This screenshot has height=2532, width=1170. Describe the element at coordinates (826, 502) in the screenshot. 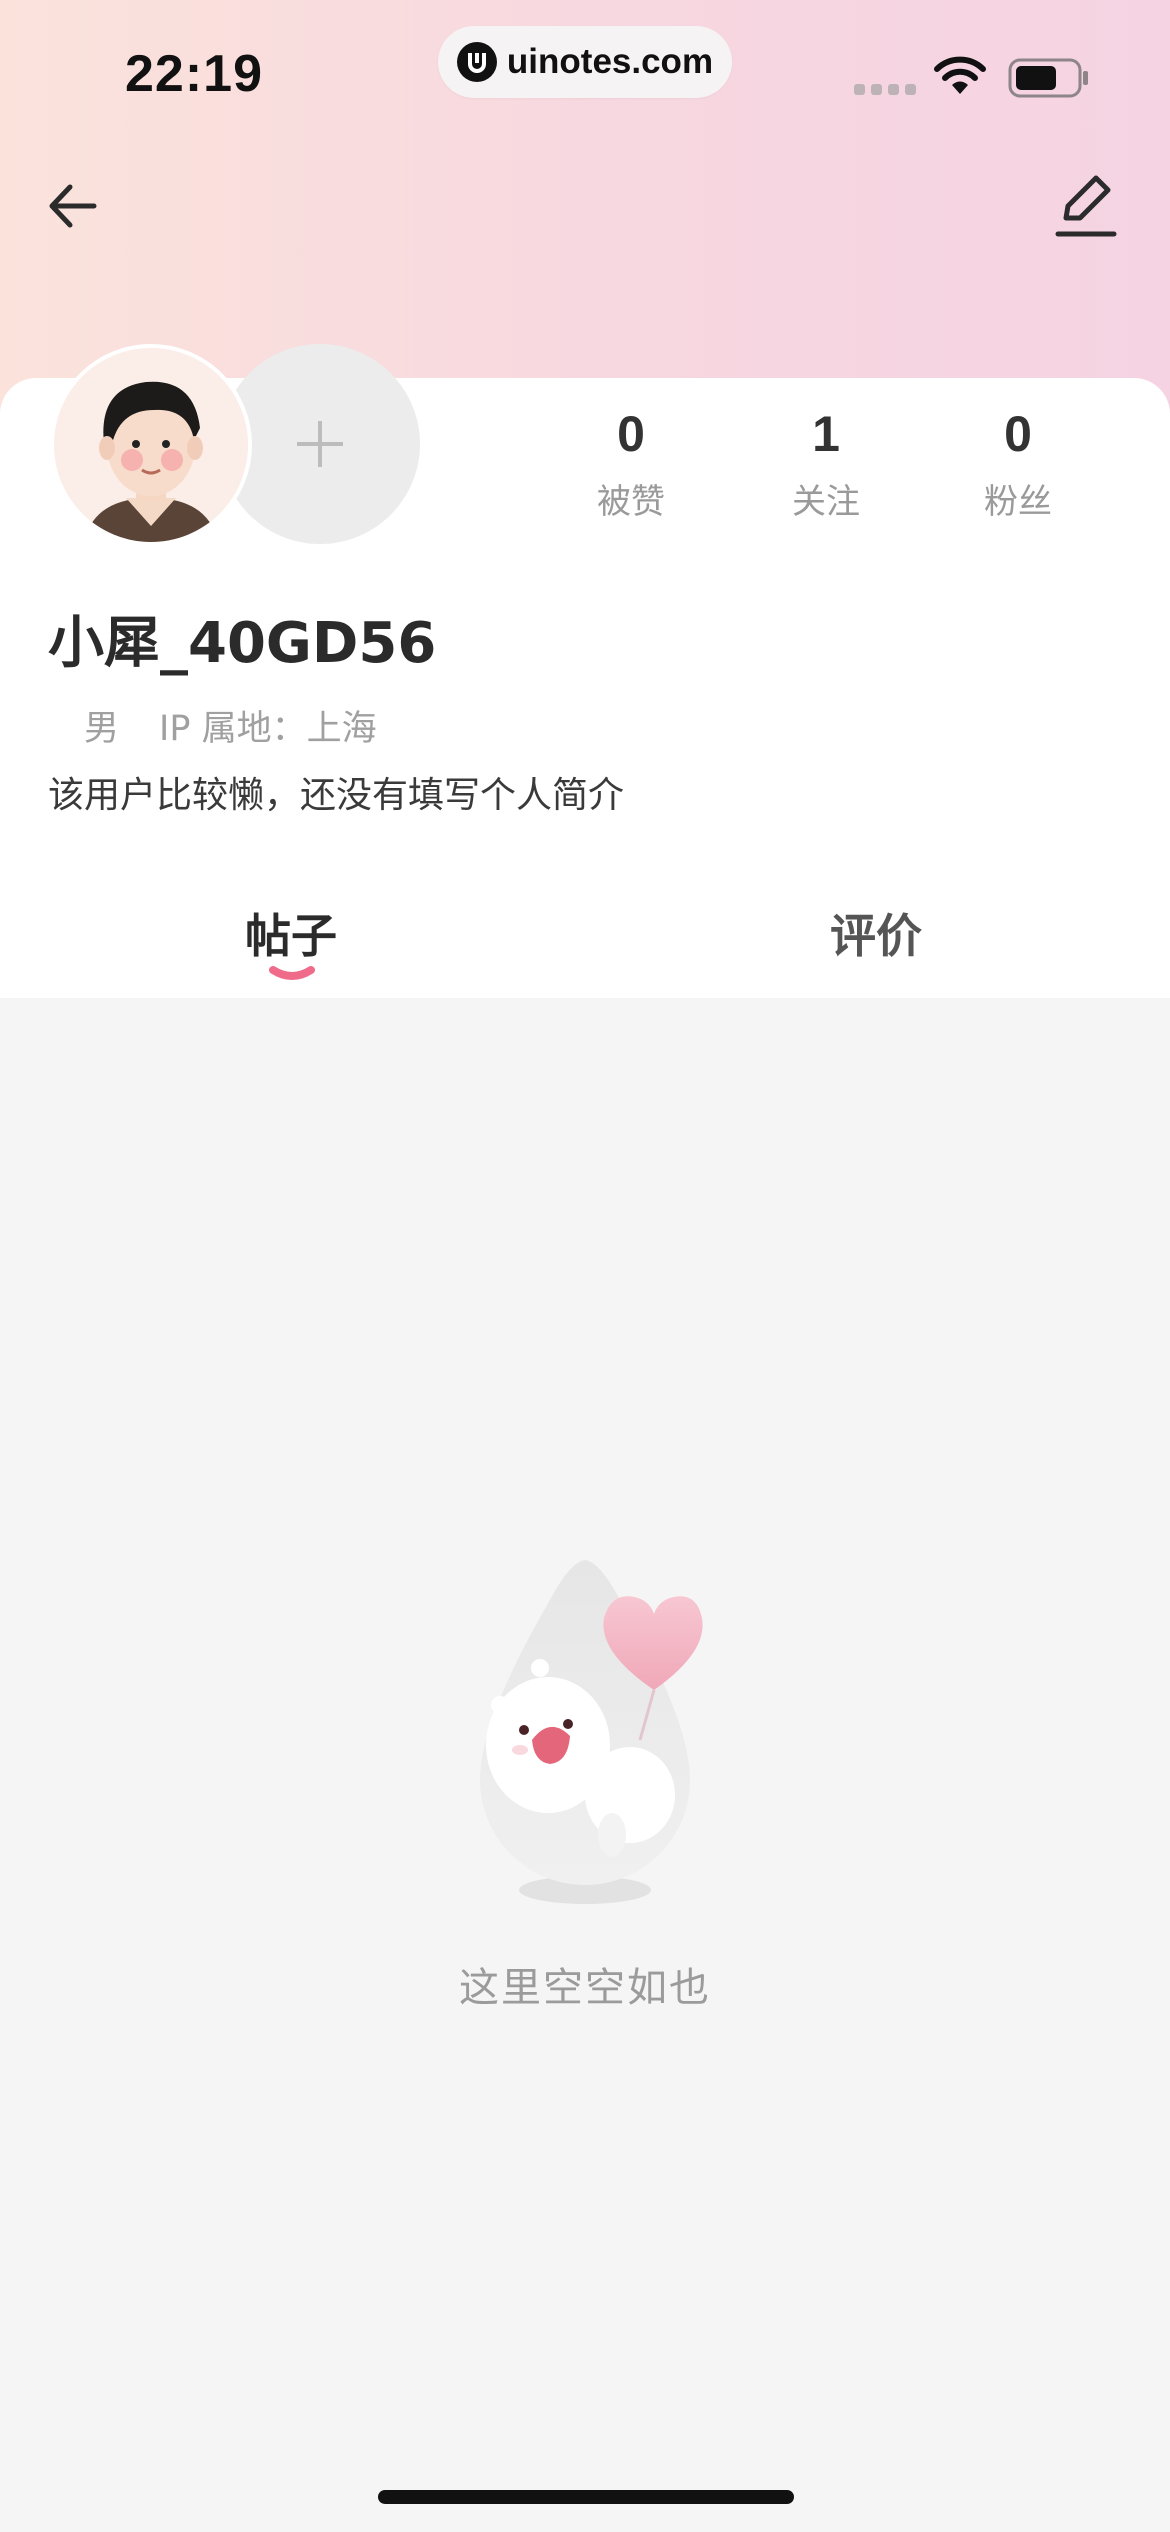

I see `stat-following-label: 关注` at that location.